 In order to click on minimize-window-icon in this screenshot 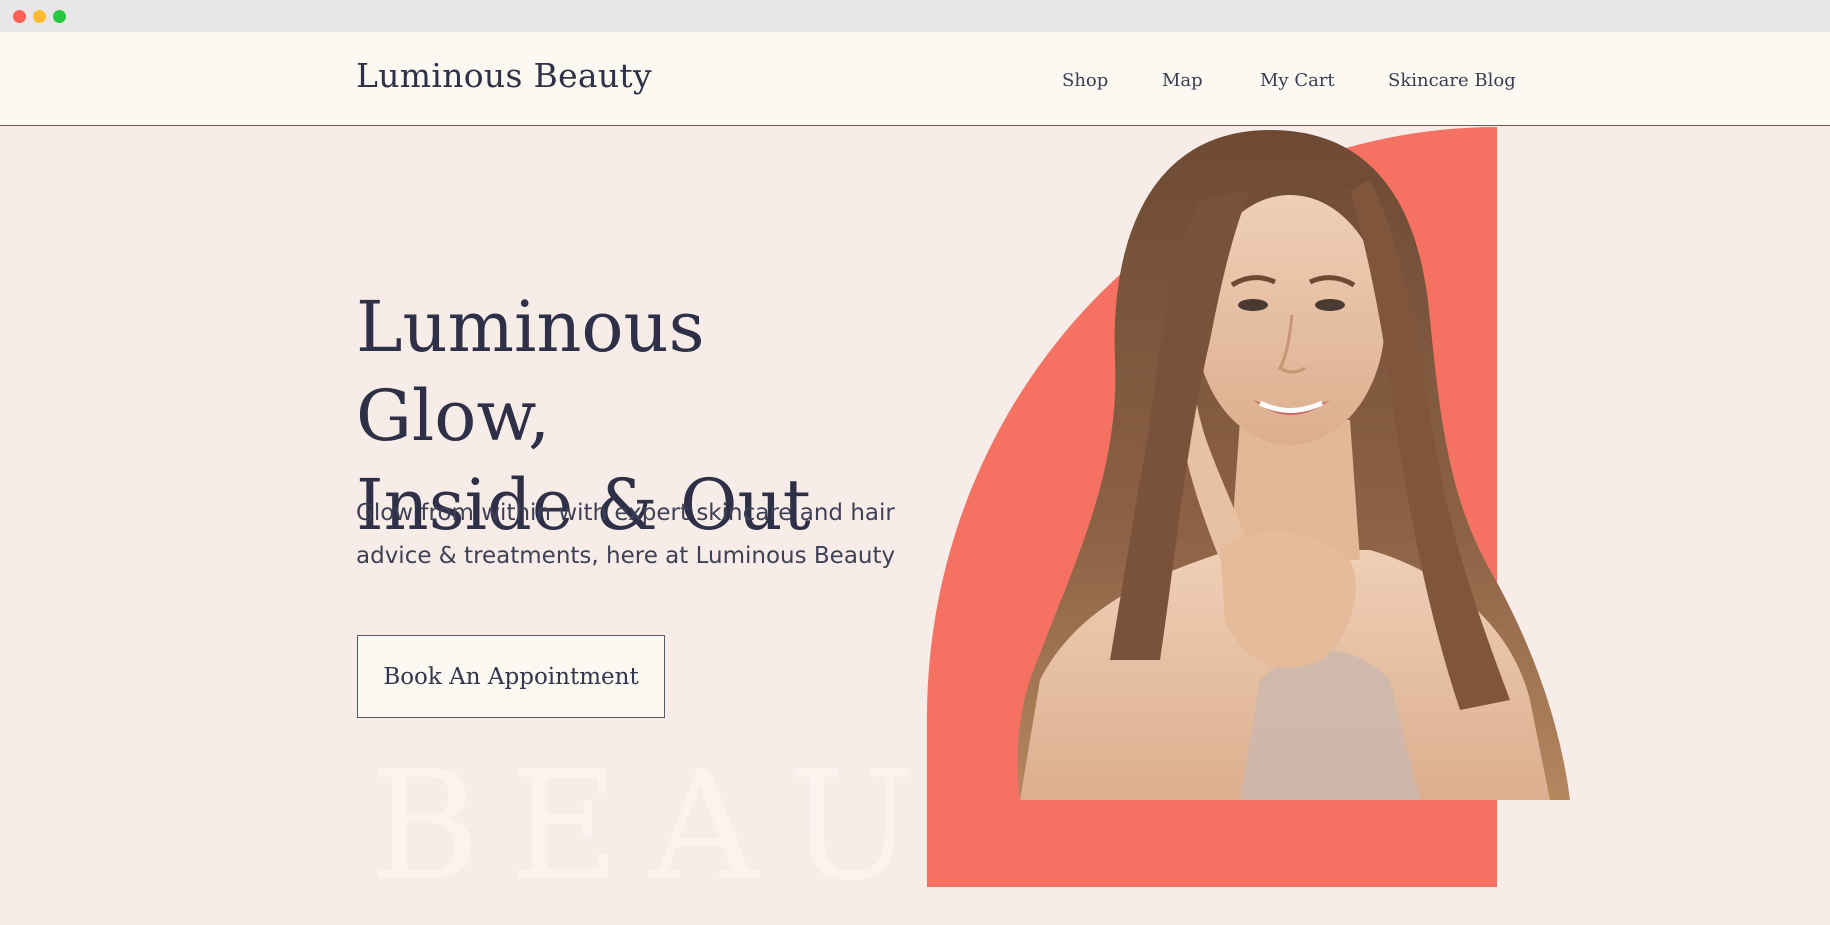, I will do `click(39, 16)`.